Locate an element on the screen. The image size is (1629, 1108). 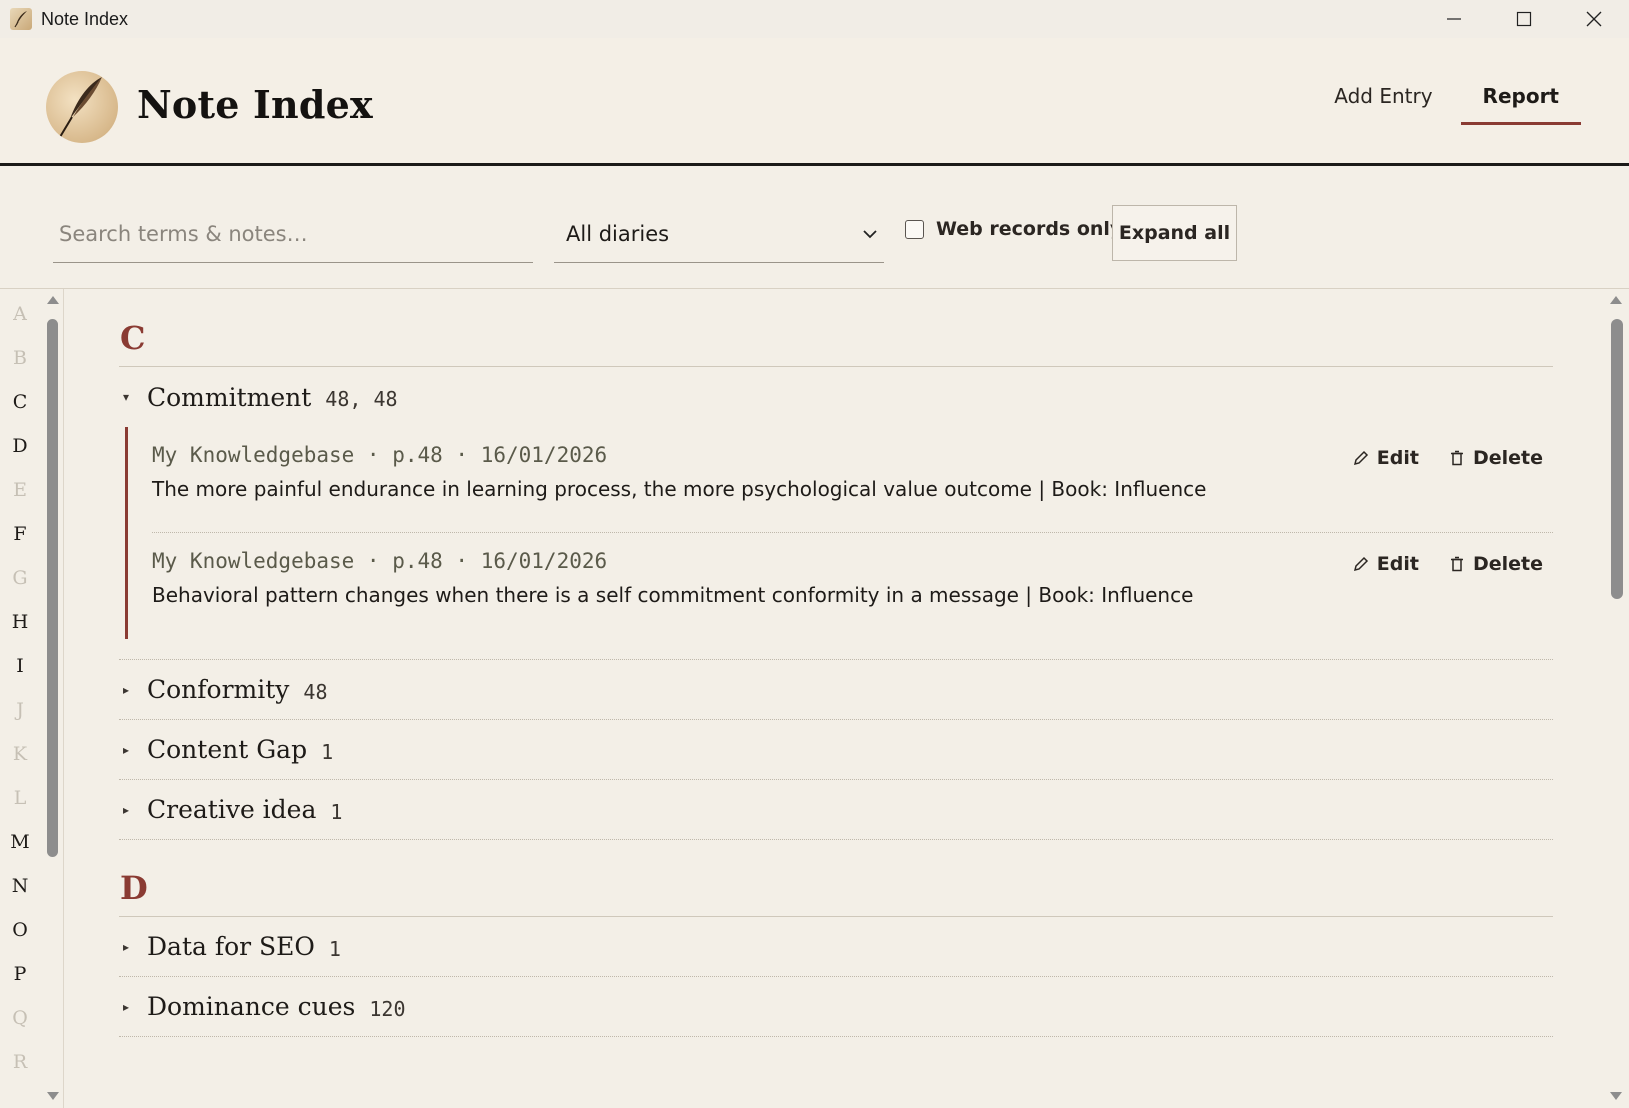
section-letter: D is located at coordinates (836, 888).